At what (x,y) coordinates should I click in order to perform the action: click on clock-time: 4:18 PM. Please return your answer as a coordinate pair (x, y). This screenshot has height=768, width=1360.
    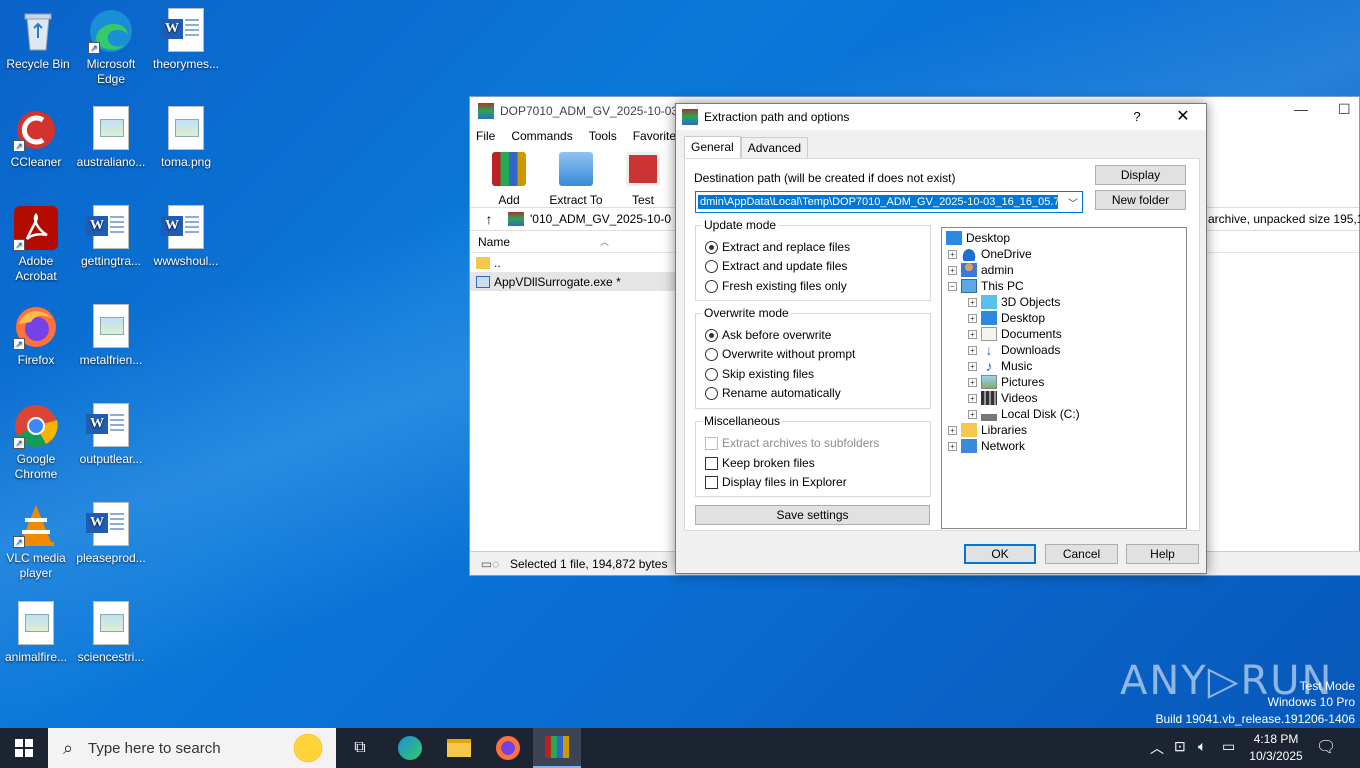
    Looking at the image, I should click on (1276, 739).